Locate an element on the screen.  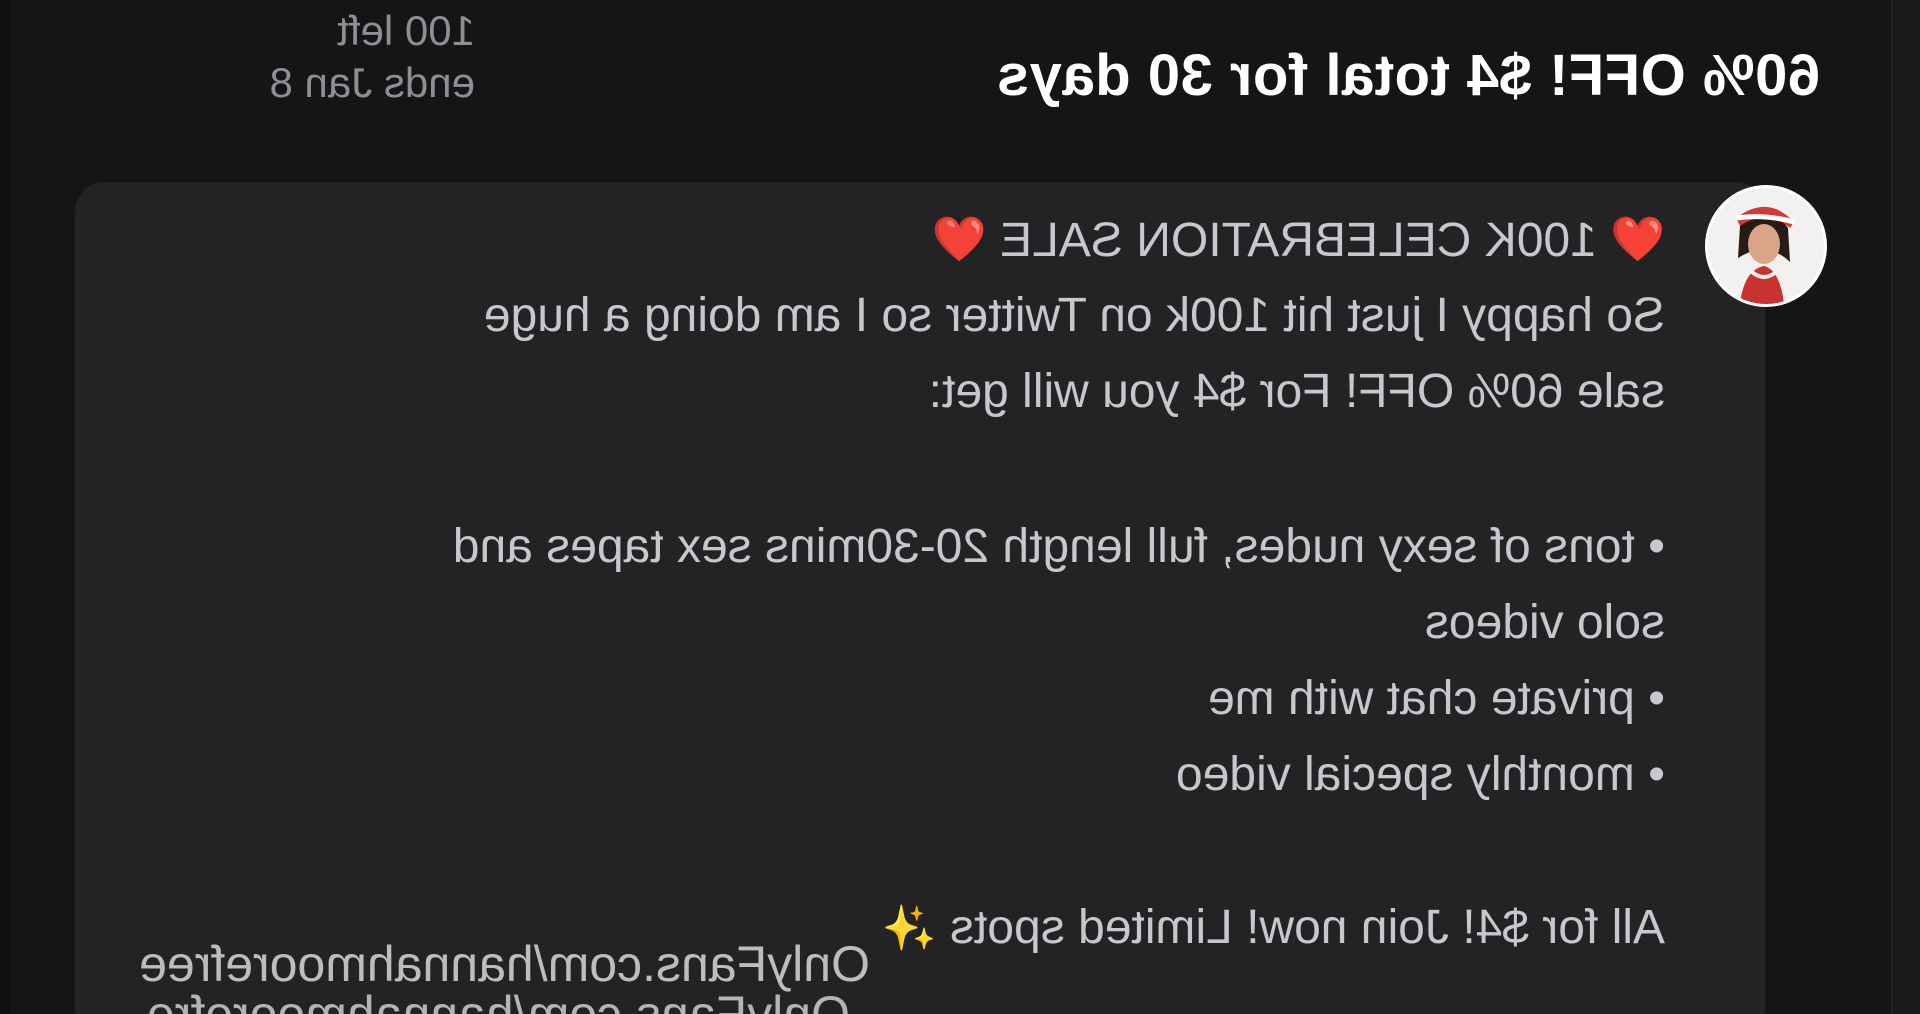
list-item-text: monthly special video is located at coordinates (1405, 774).